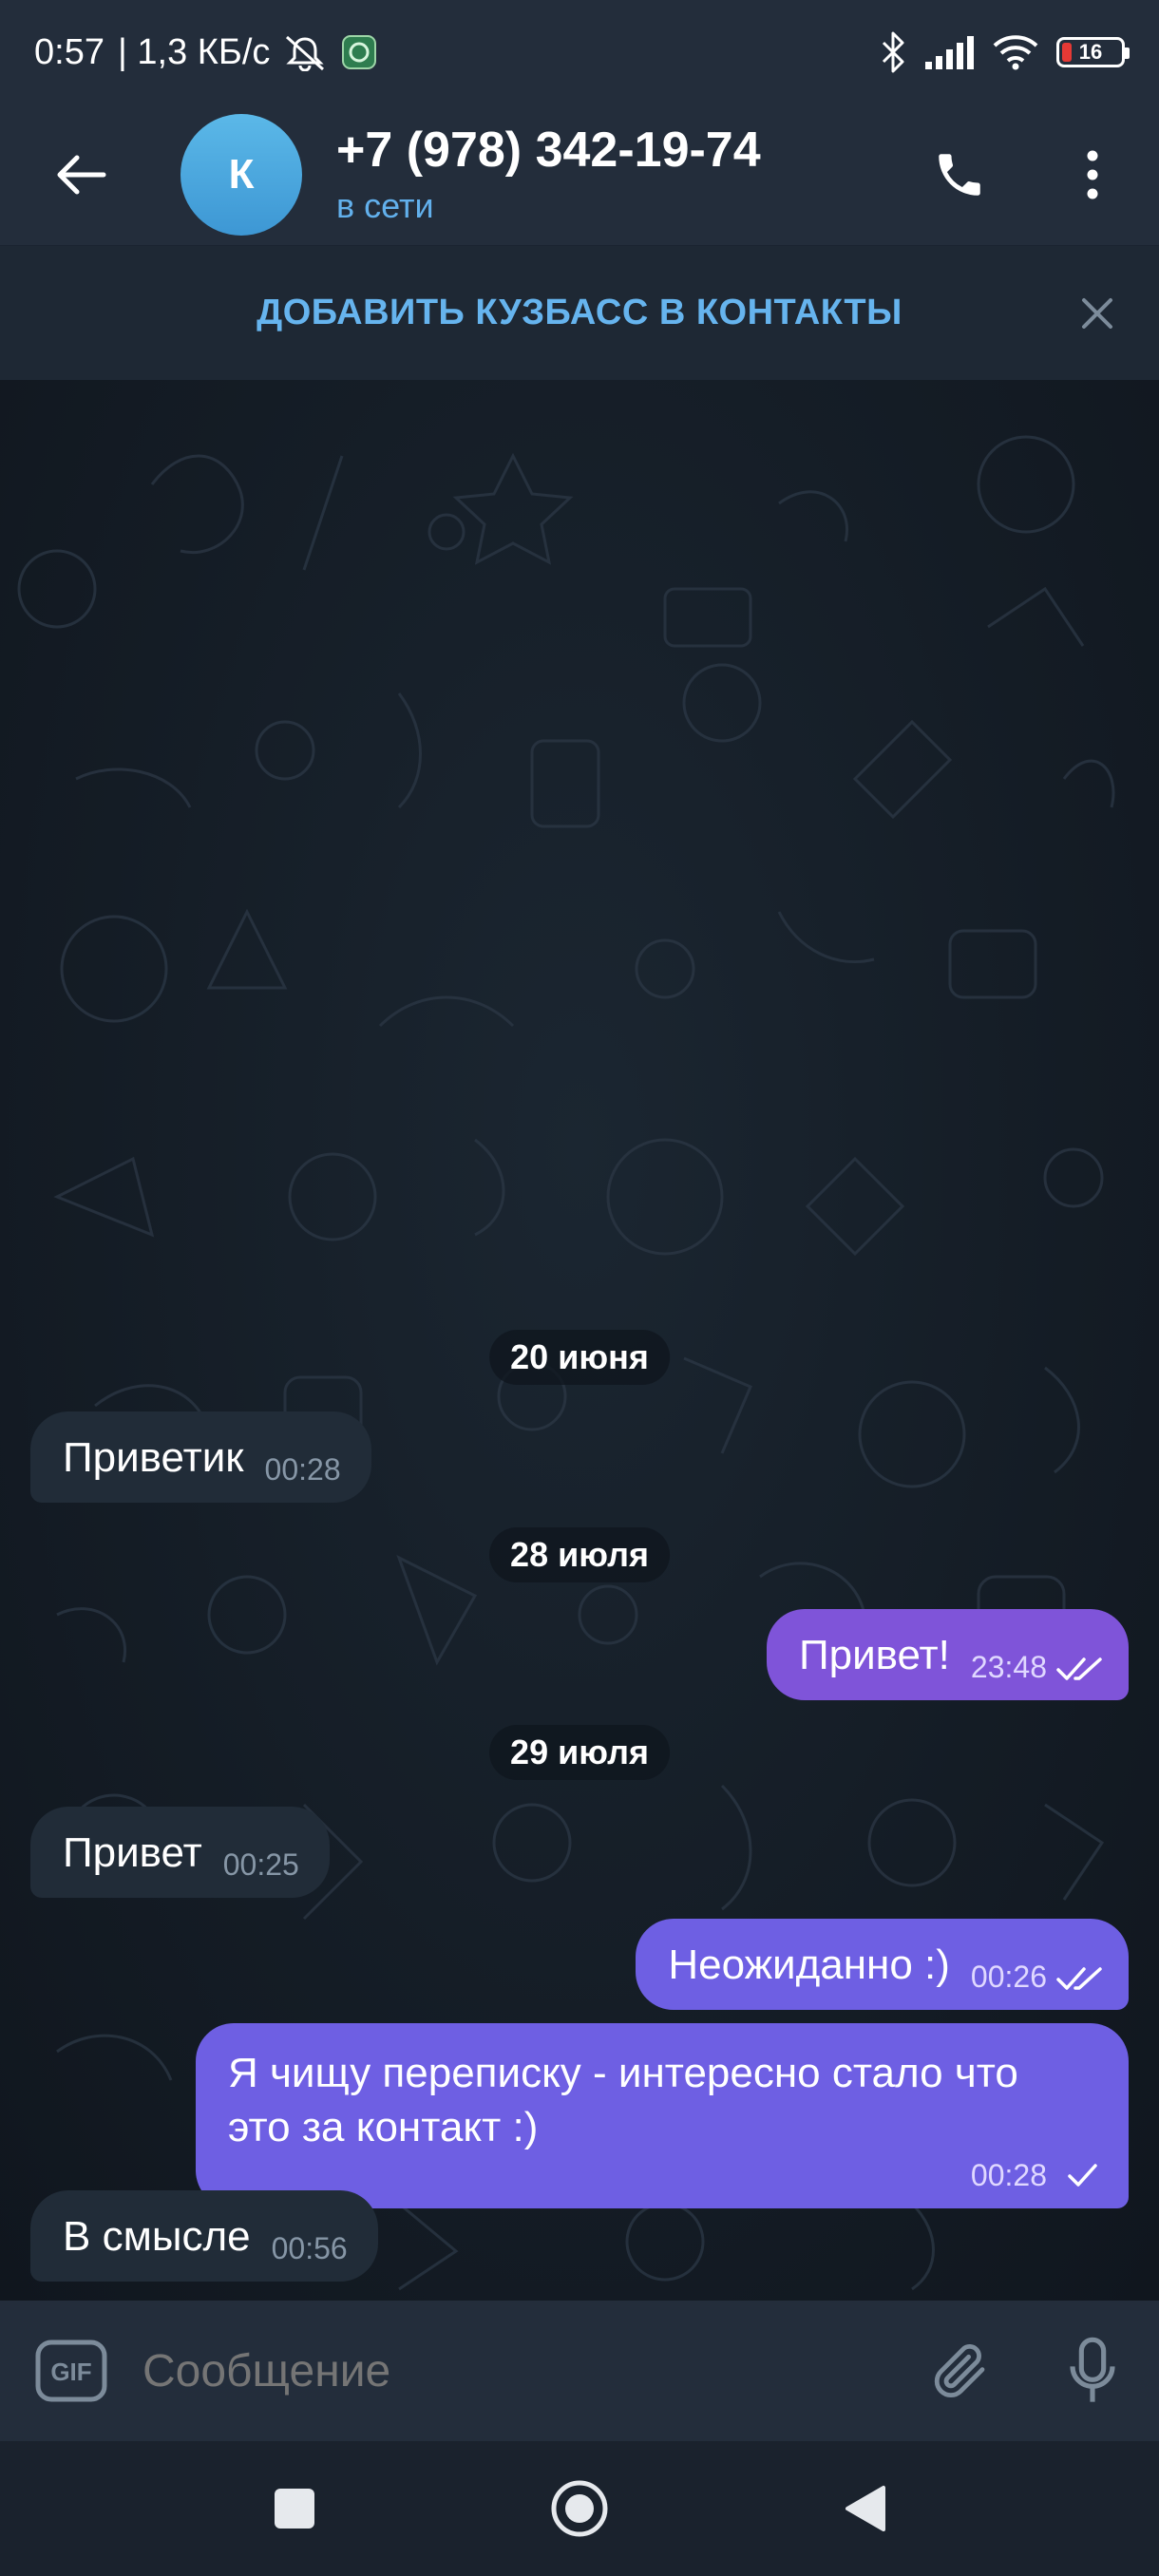  I want to click on attach-button, so click(959, 2371).